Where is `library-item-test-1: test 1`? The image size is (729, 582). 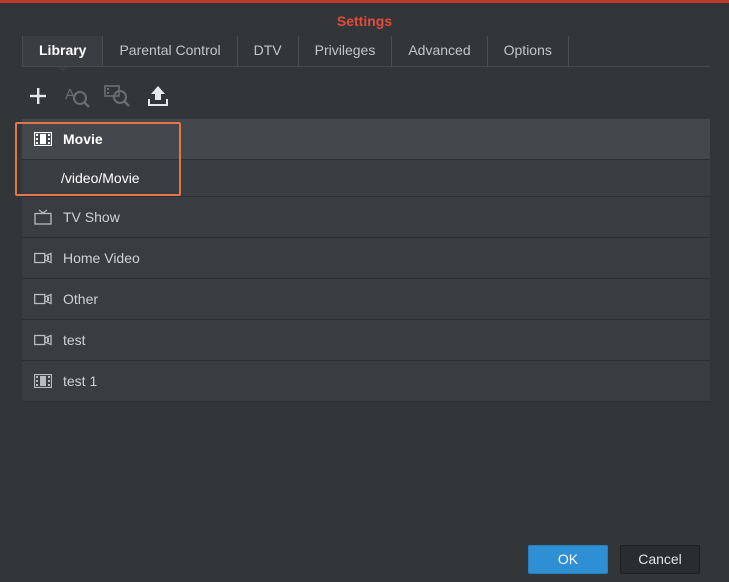
library-item-test-1: test 1 is located at coordinates (366, 381).